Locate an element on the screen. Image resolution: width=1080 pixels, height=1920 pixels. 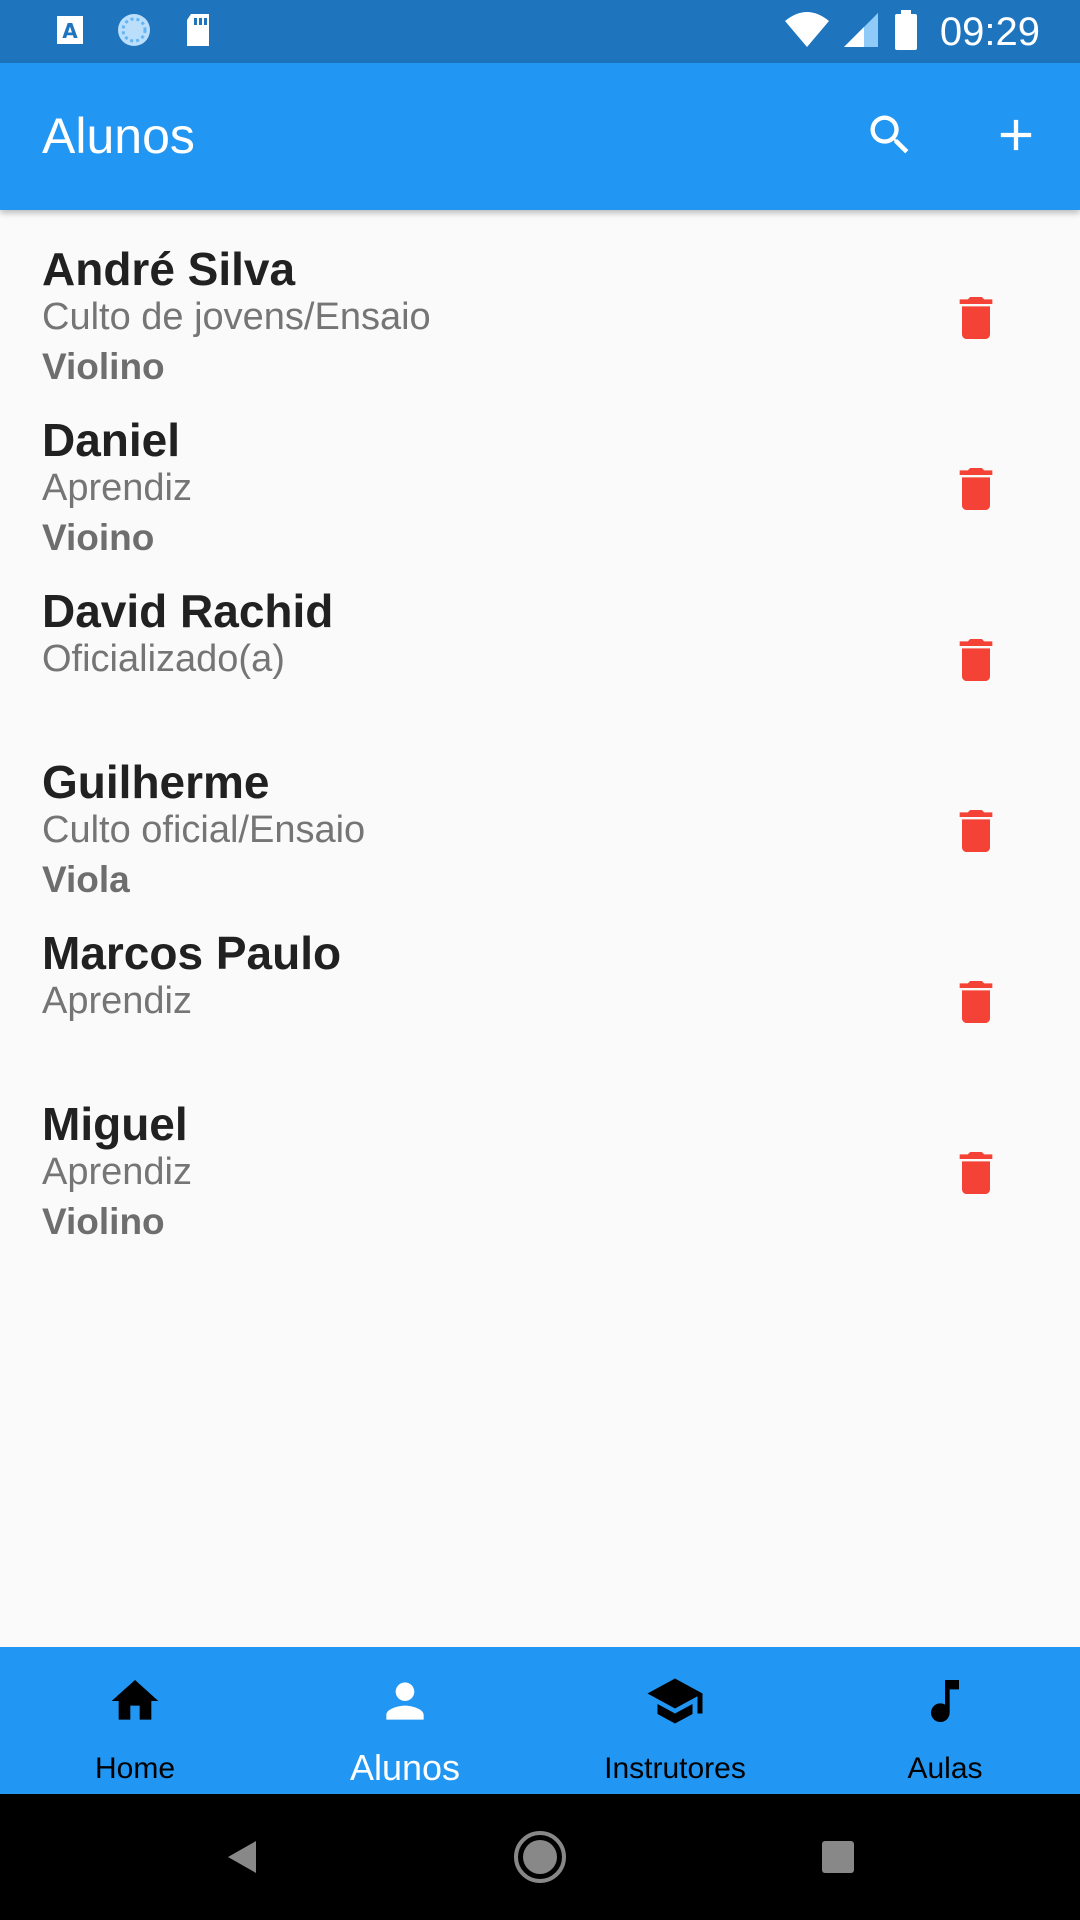
student-instrument: Violino is located at coordinates (103, 1221).